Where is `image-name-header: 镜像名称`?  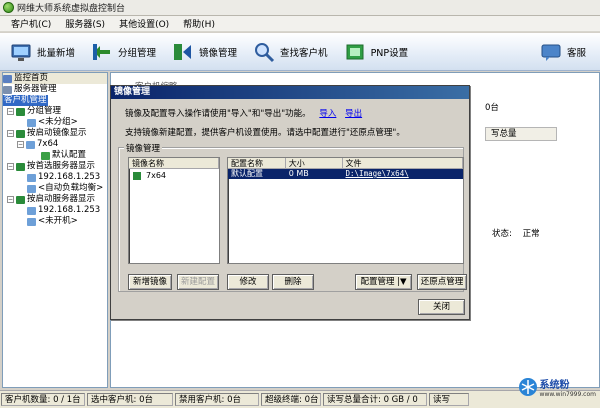 image-name-header: 镜像名称 is located at coordinates (174, 163).